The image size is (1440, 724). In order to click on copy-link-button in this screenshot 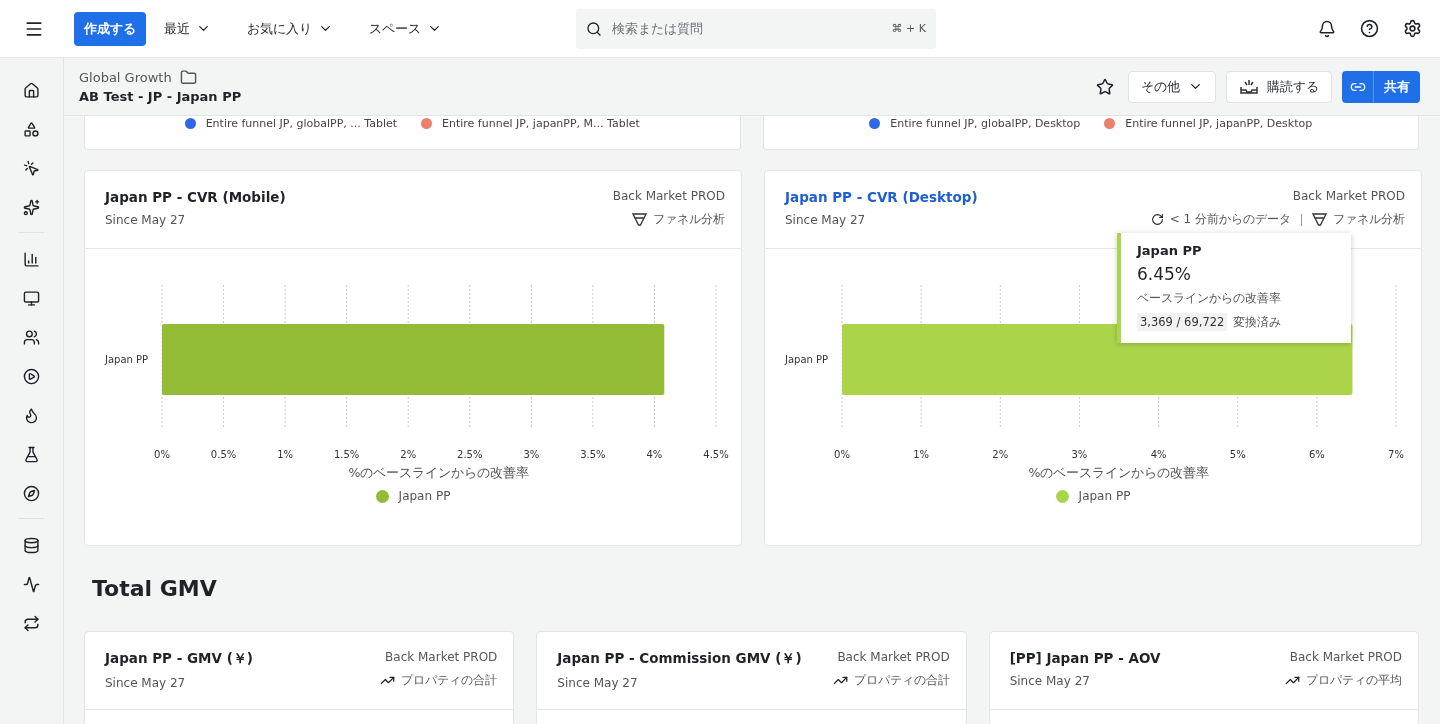, I will do `click(1358, 86)`.